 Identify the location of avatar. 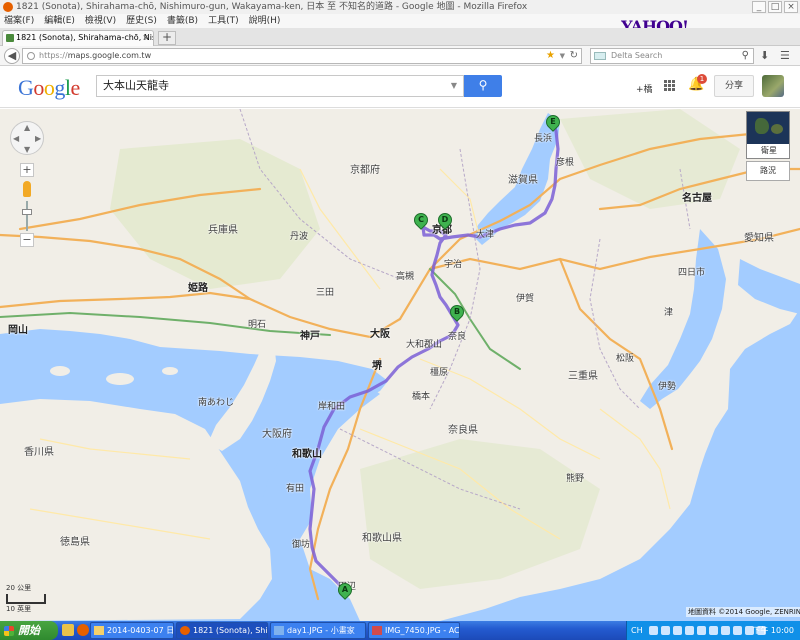
(773, 86).